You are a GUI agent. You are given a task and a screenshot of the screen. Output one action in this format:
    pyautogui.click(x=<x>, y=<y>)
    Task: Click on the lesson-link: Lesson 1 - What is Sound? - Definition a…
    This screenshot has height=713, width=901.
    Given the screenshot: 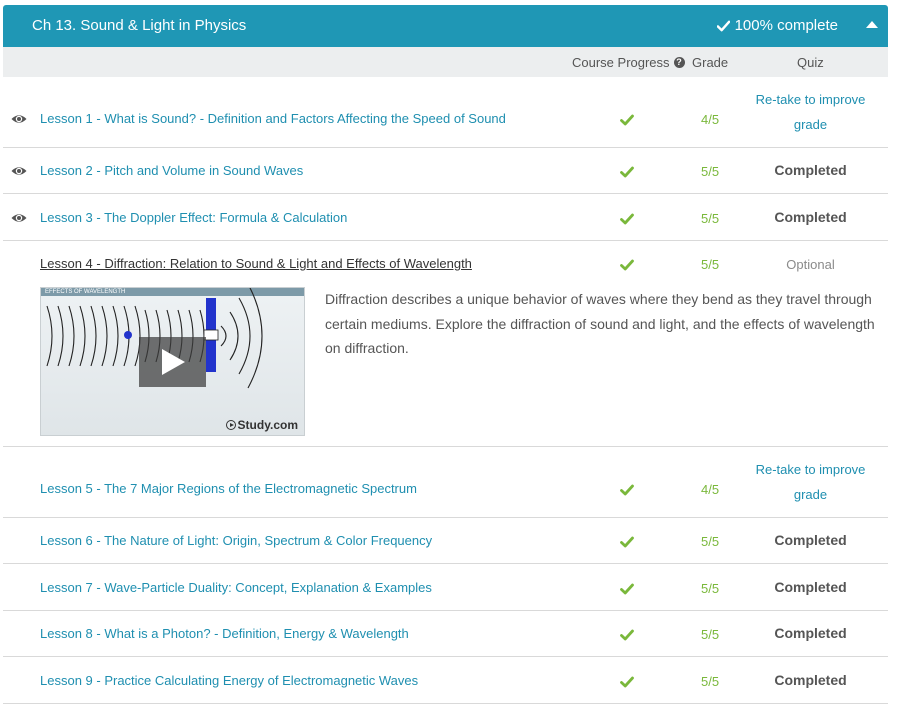 What is the action you would take?
    pyautogui.click(x=273, y=118)
    